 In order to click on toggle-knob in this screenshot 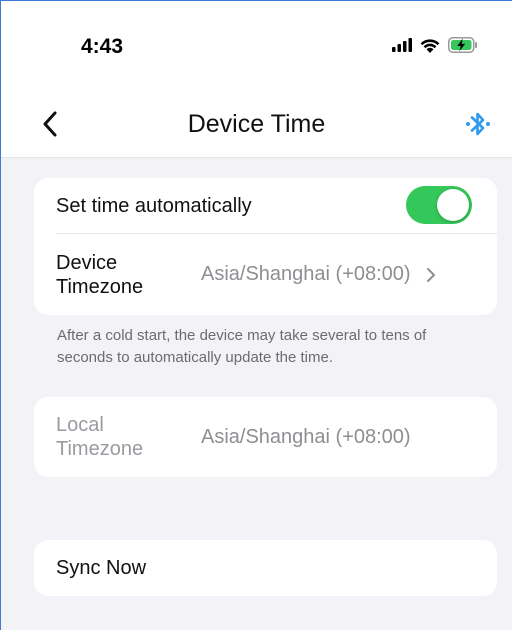, I will do `click(453, 205)`.